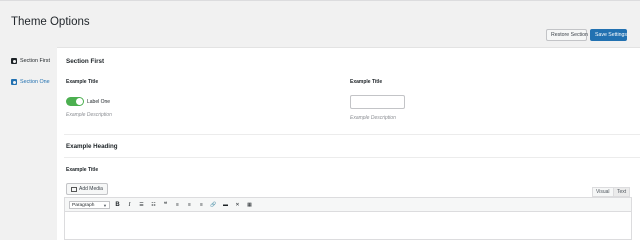 Image resolution: width=640 pixels, height=240 pixels. I want to click on toolbar-toggle-icon: ▦, so click(249, 205).